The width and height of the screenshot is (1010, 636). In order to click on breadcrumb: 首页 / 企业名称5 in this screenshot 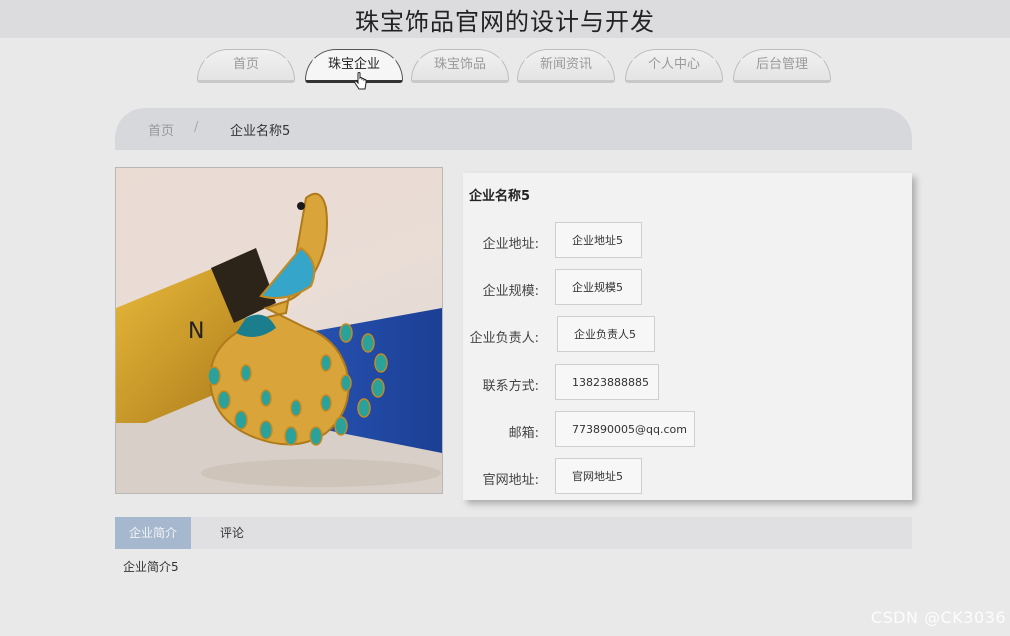, I will do `click(513, 129)`.